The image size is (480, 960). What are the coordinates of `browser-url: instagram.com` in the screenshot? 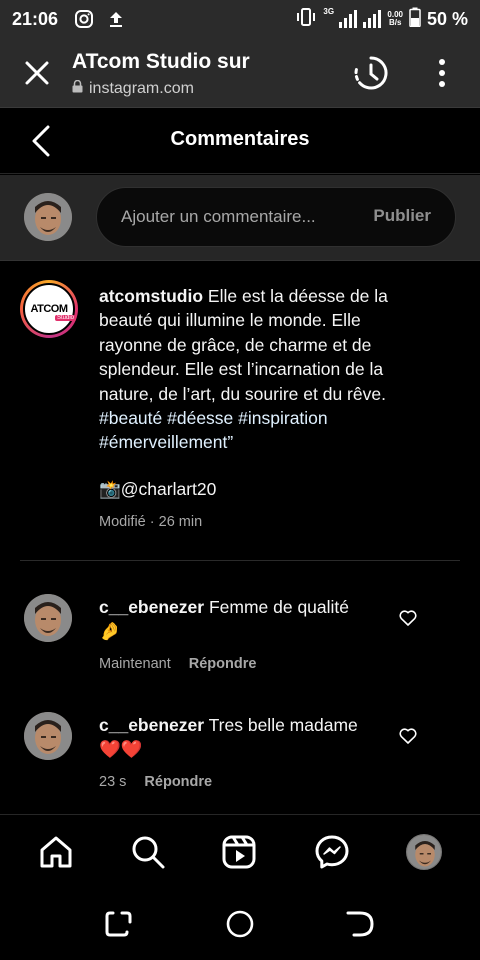 It's located at (133, 88).